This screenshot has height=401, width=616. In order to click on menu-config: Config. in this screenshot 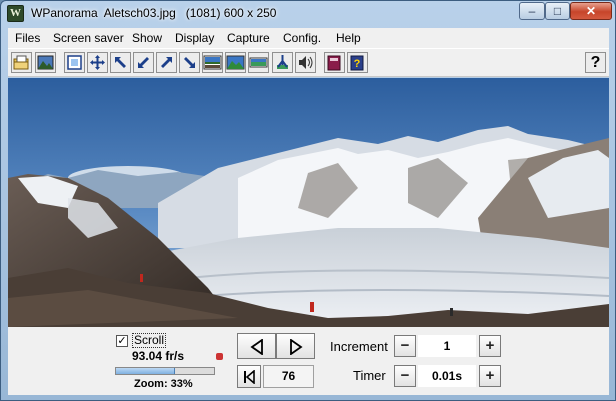, I will do `click(302, 38)`.